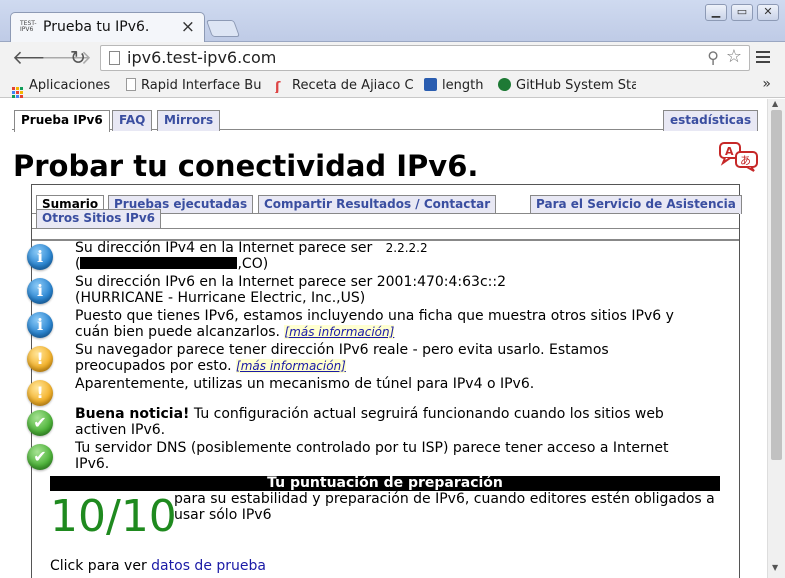 The width and height of the screenshot is (785, 578). Describe the element at coordinates (425, 58) in the screenshot. I see `address-bar: ipv6.test-ipv6.com ⚲ ☆` at that location.